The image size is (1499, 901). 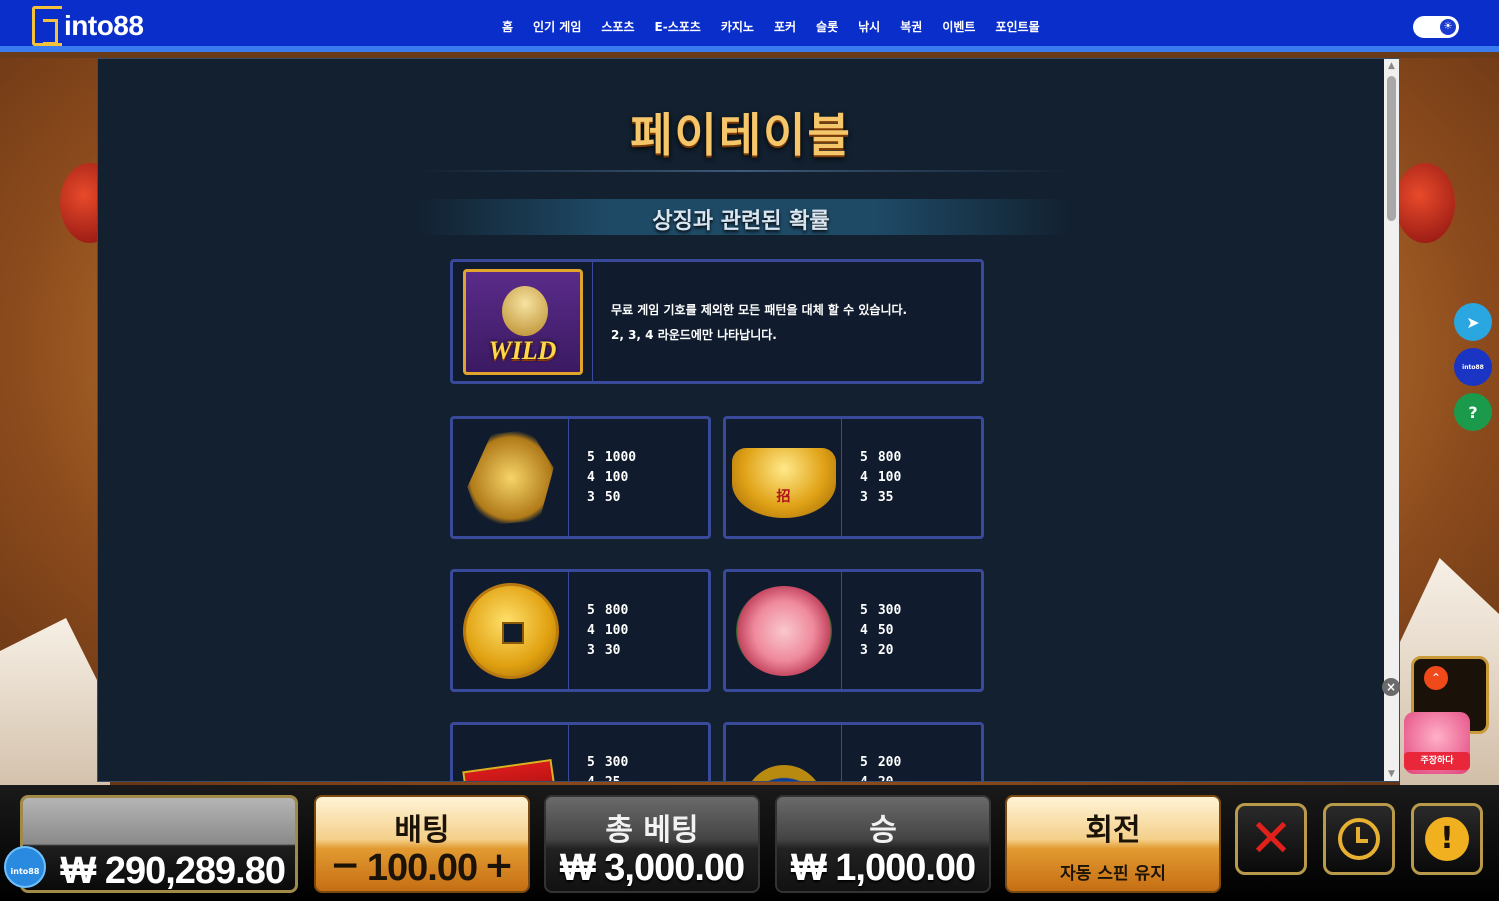 What do you see at coordinates (25, 871) in the screenshot?
I see `into88-floating-label: into88` at bounding box center [25, 871].